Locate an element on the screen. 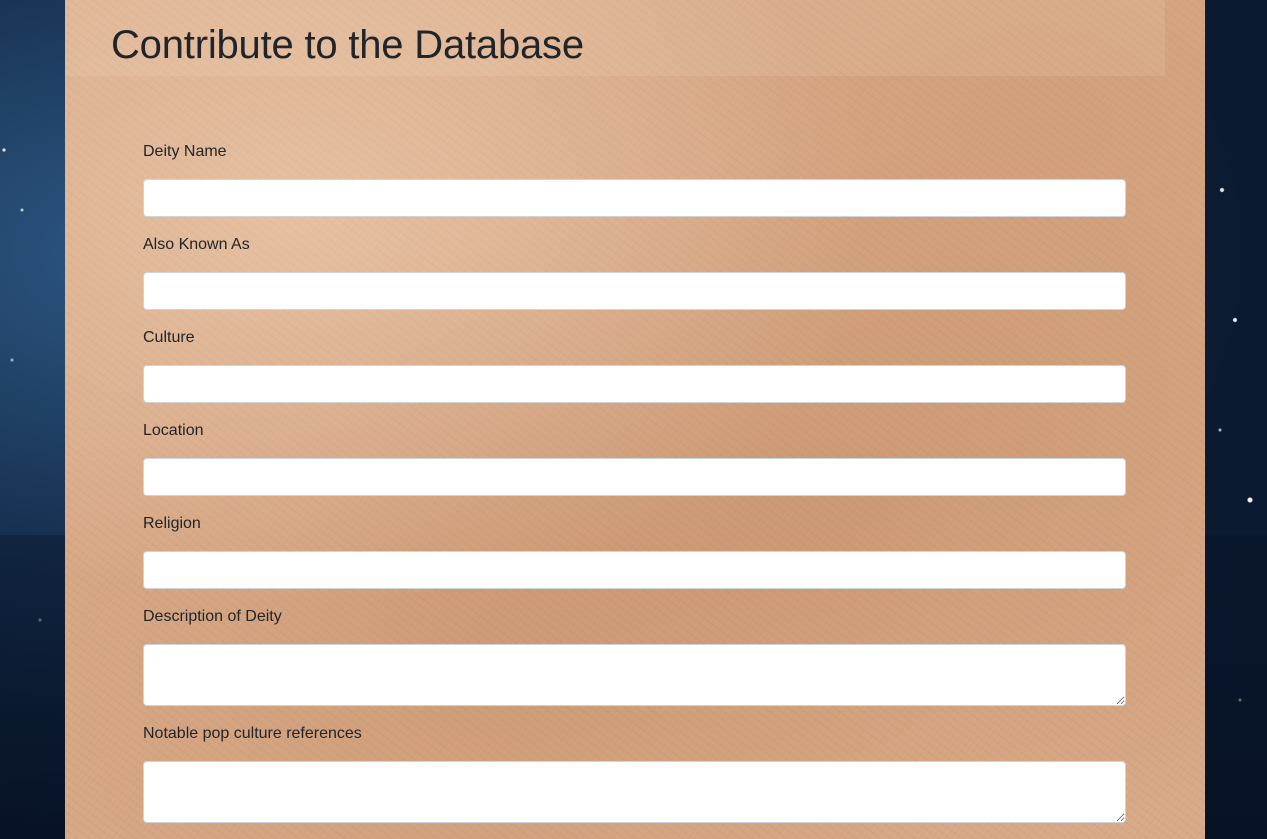  also-known-as-input is located at coordinates (634, 291).